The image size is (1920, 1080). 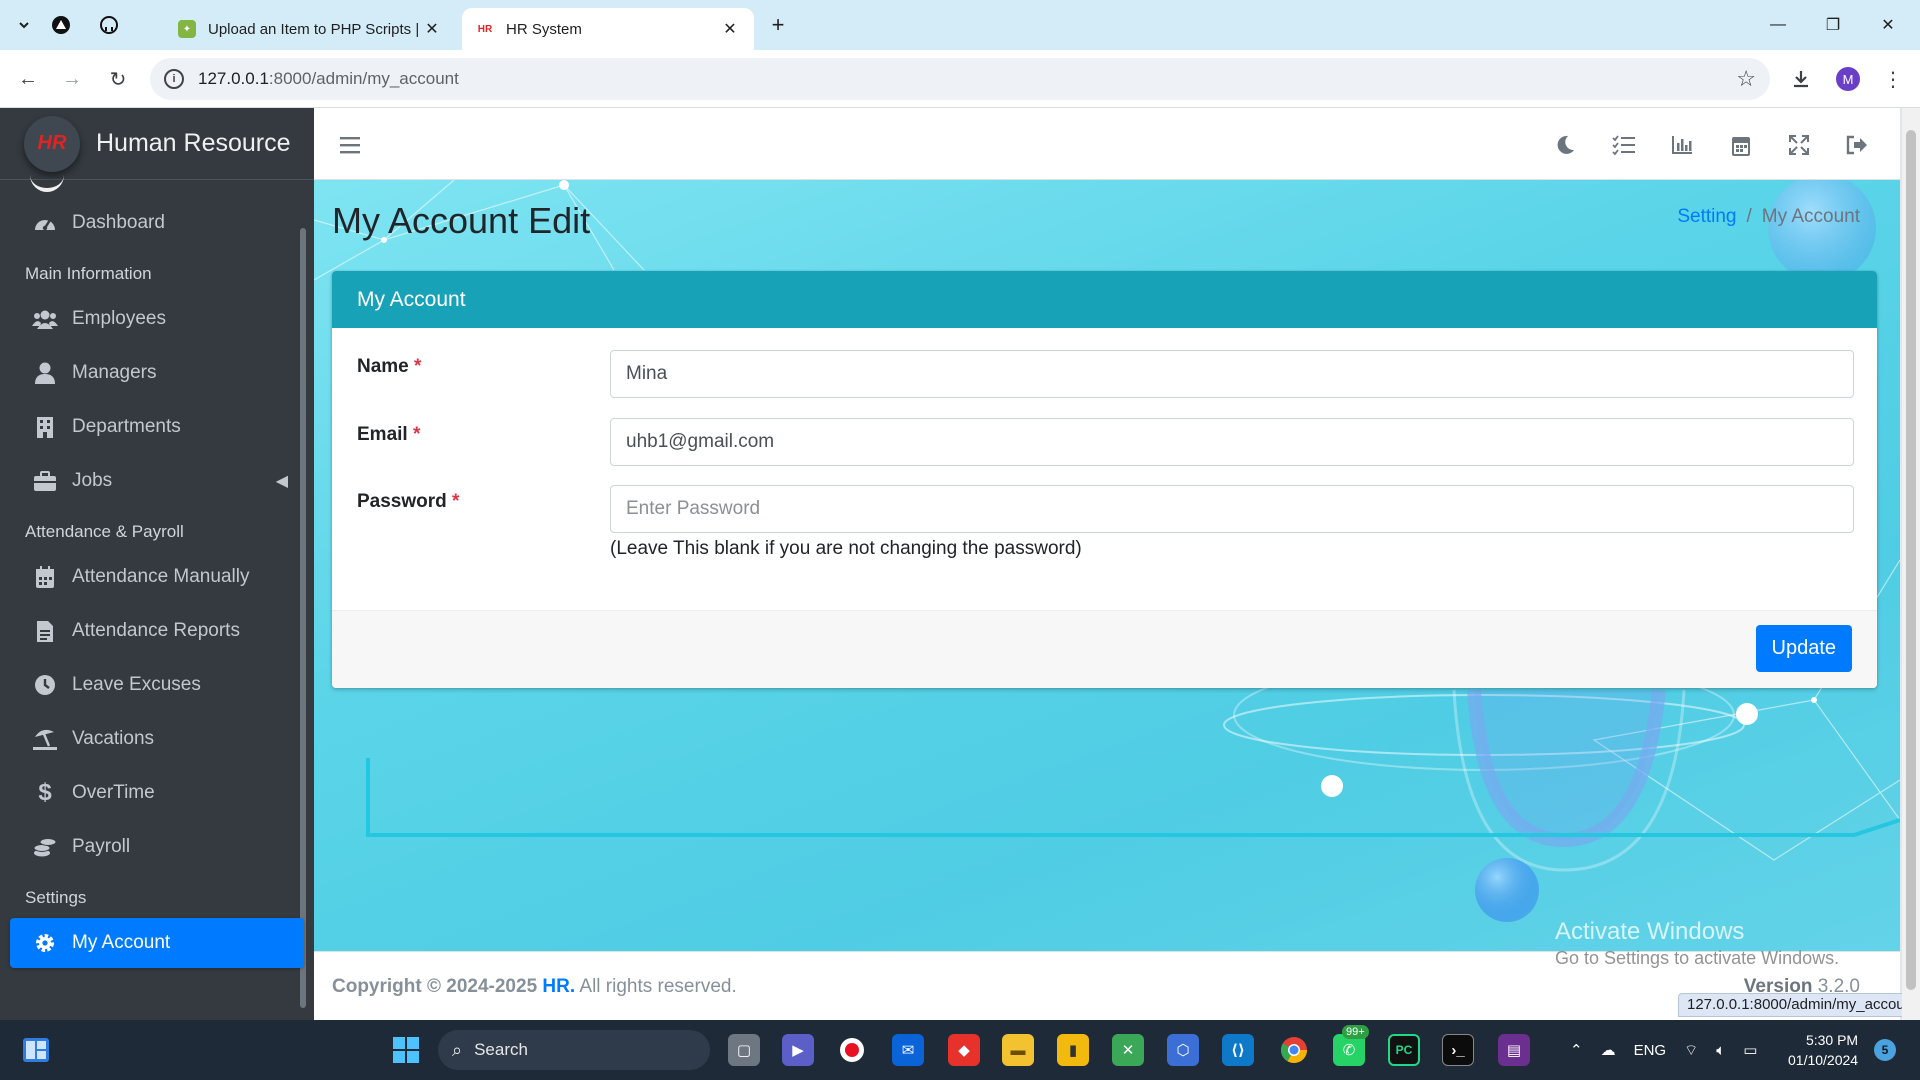 What do you see at coordinates (1888, 25) in the screenshot?
I see `close-window-icon: ✕` at bounding box center [1888, 25].